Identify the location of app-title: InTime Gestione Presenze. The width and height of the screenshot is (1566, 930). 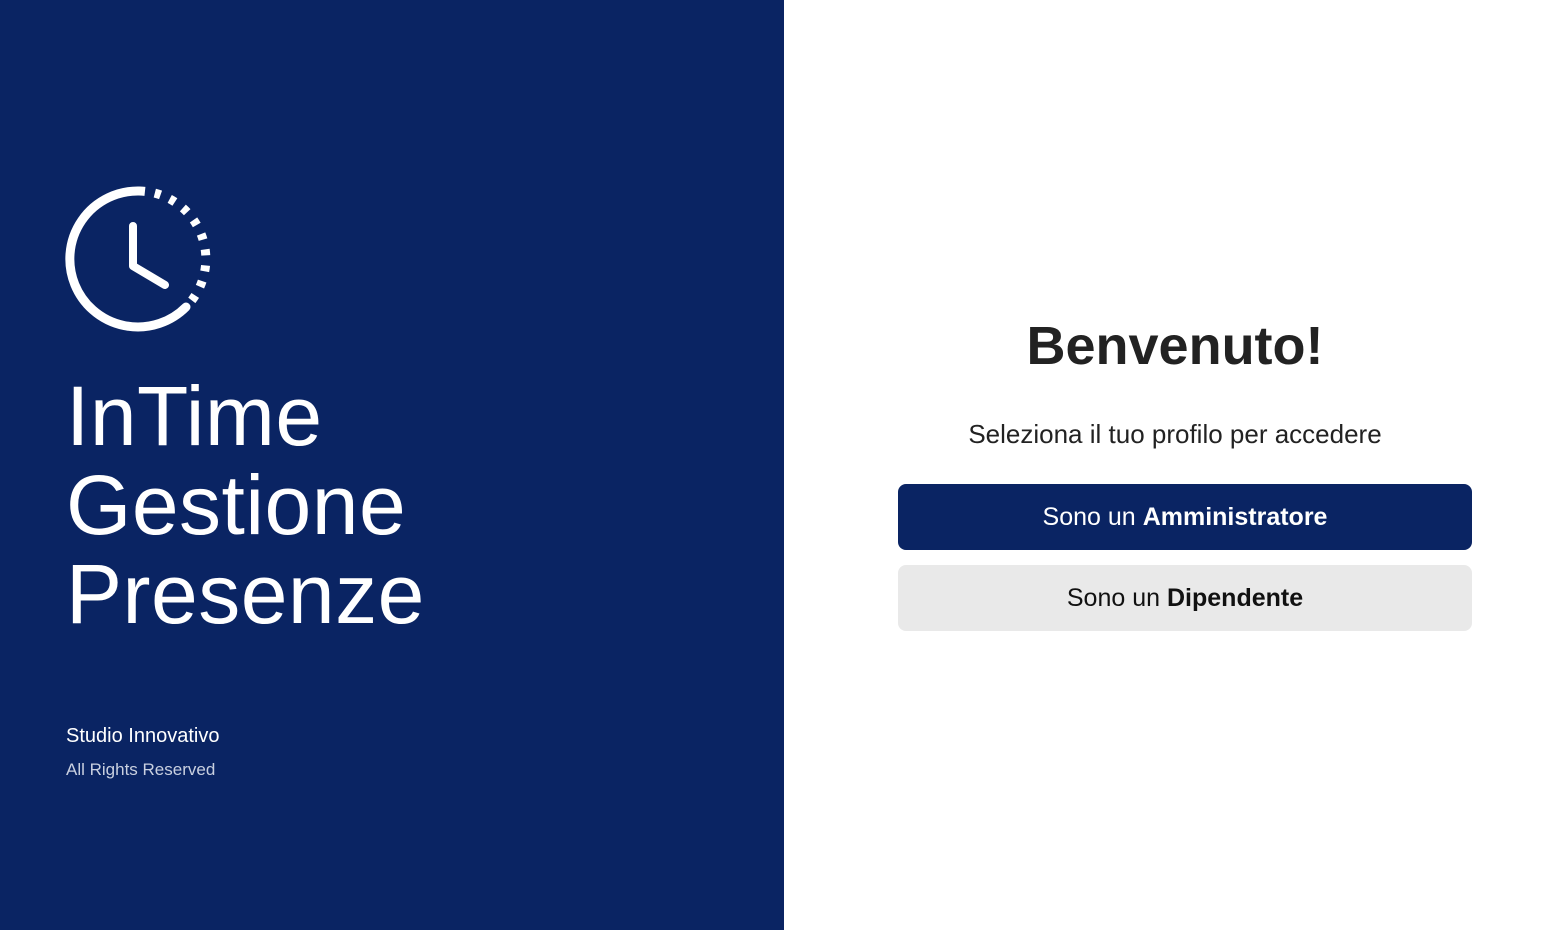
(245, 505).